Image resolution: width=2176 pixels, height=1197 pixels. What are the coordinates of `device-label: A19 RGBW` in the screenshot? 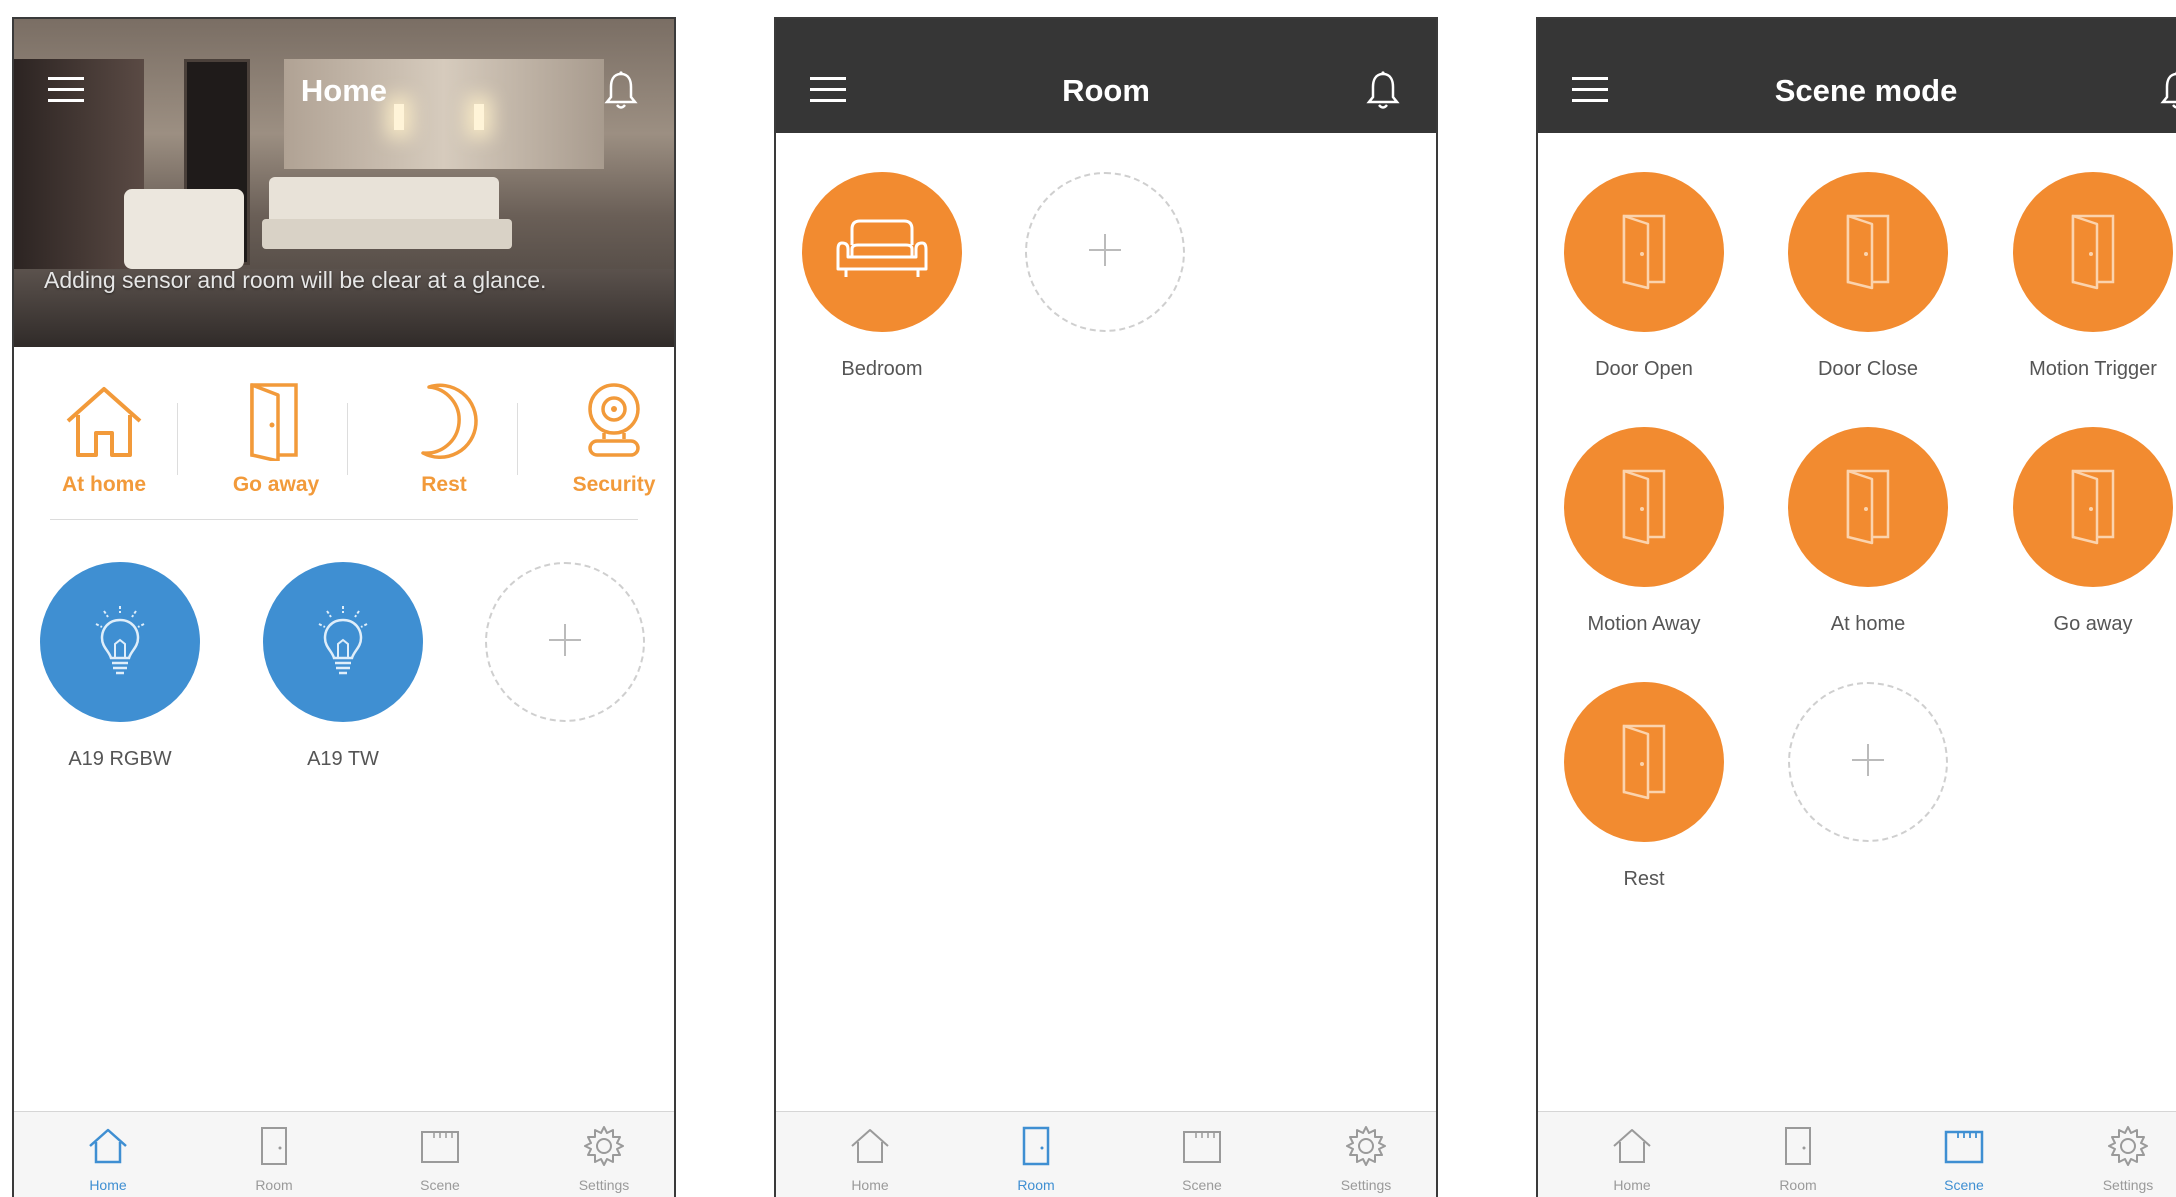 It's located at (120, 759).